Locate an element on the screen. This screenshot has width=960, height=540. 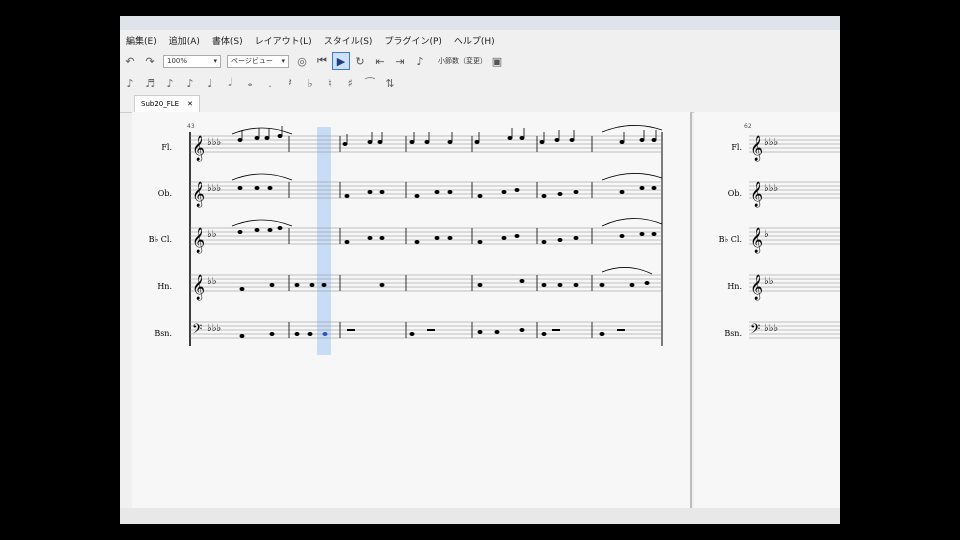
staff-clarinet: B♭ Cl. 𝄞 ♭♭ is located at coordinates (406, 235).